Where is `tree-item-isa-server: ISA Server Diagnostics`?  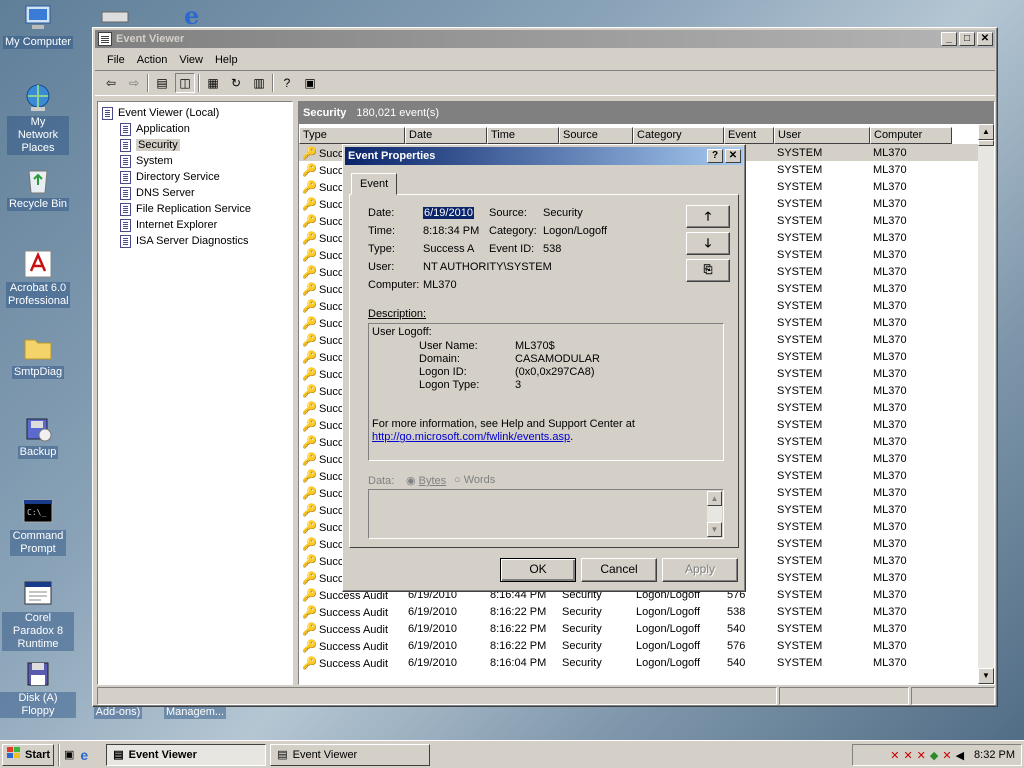
tree-item-isa-server: ISA Server Diagnostics is located at coordinates (195, 241).